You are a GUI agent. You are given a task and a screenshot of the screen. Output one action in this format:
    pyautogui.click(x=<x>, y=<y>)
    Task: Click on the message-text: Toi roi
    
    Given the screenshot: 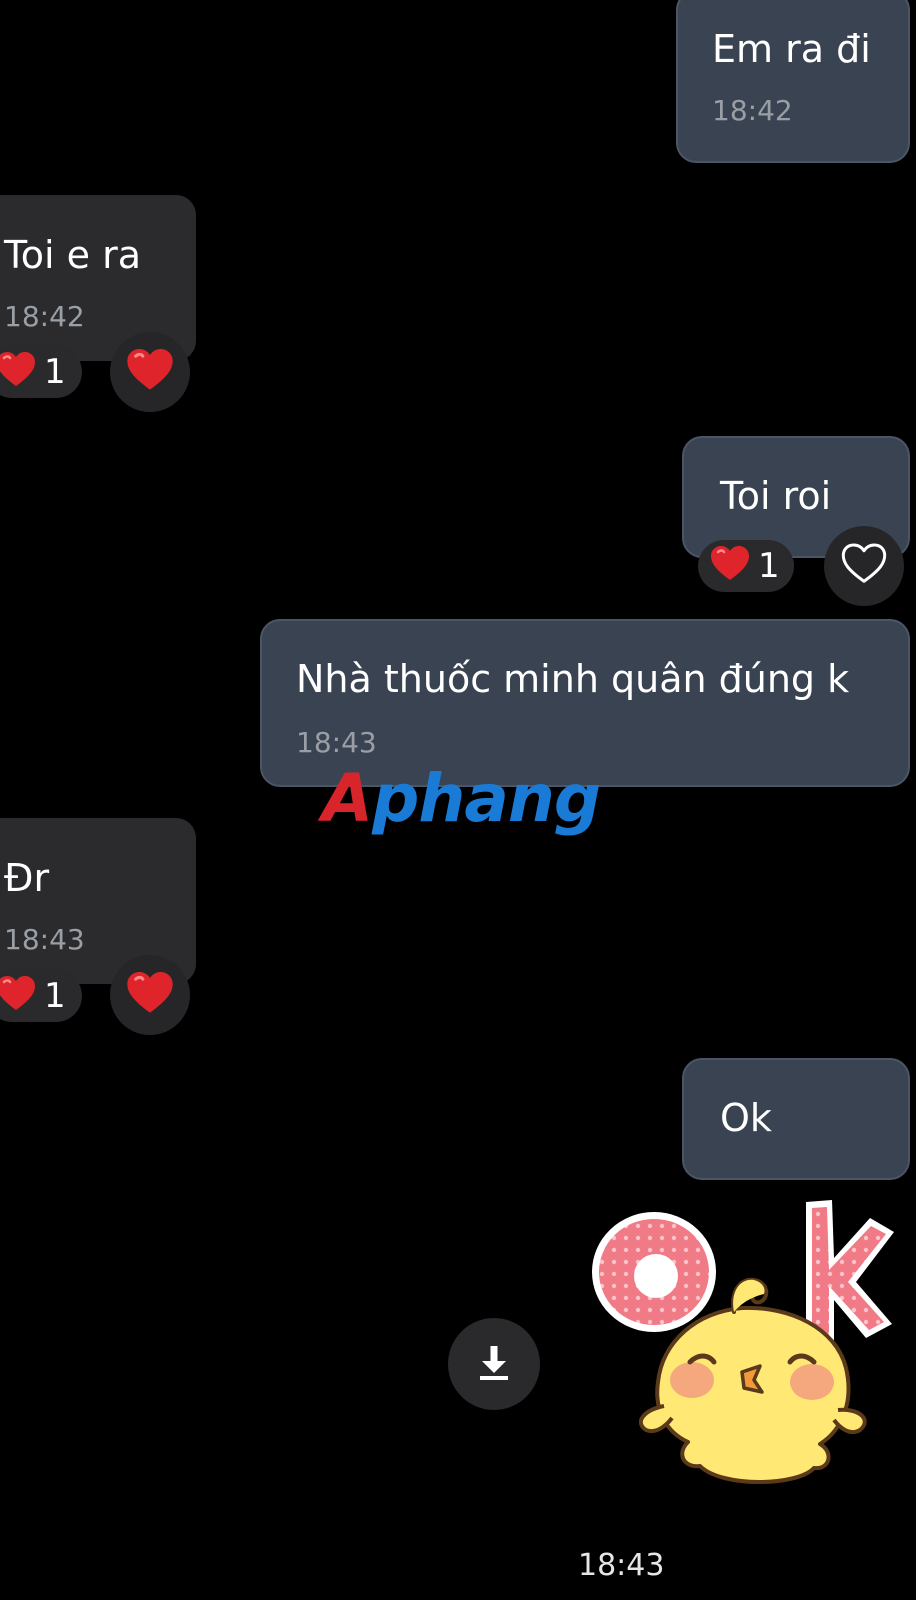 What is the action you would take?
    pyautogui.click(x=776, y=496)
    